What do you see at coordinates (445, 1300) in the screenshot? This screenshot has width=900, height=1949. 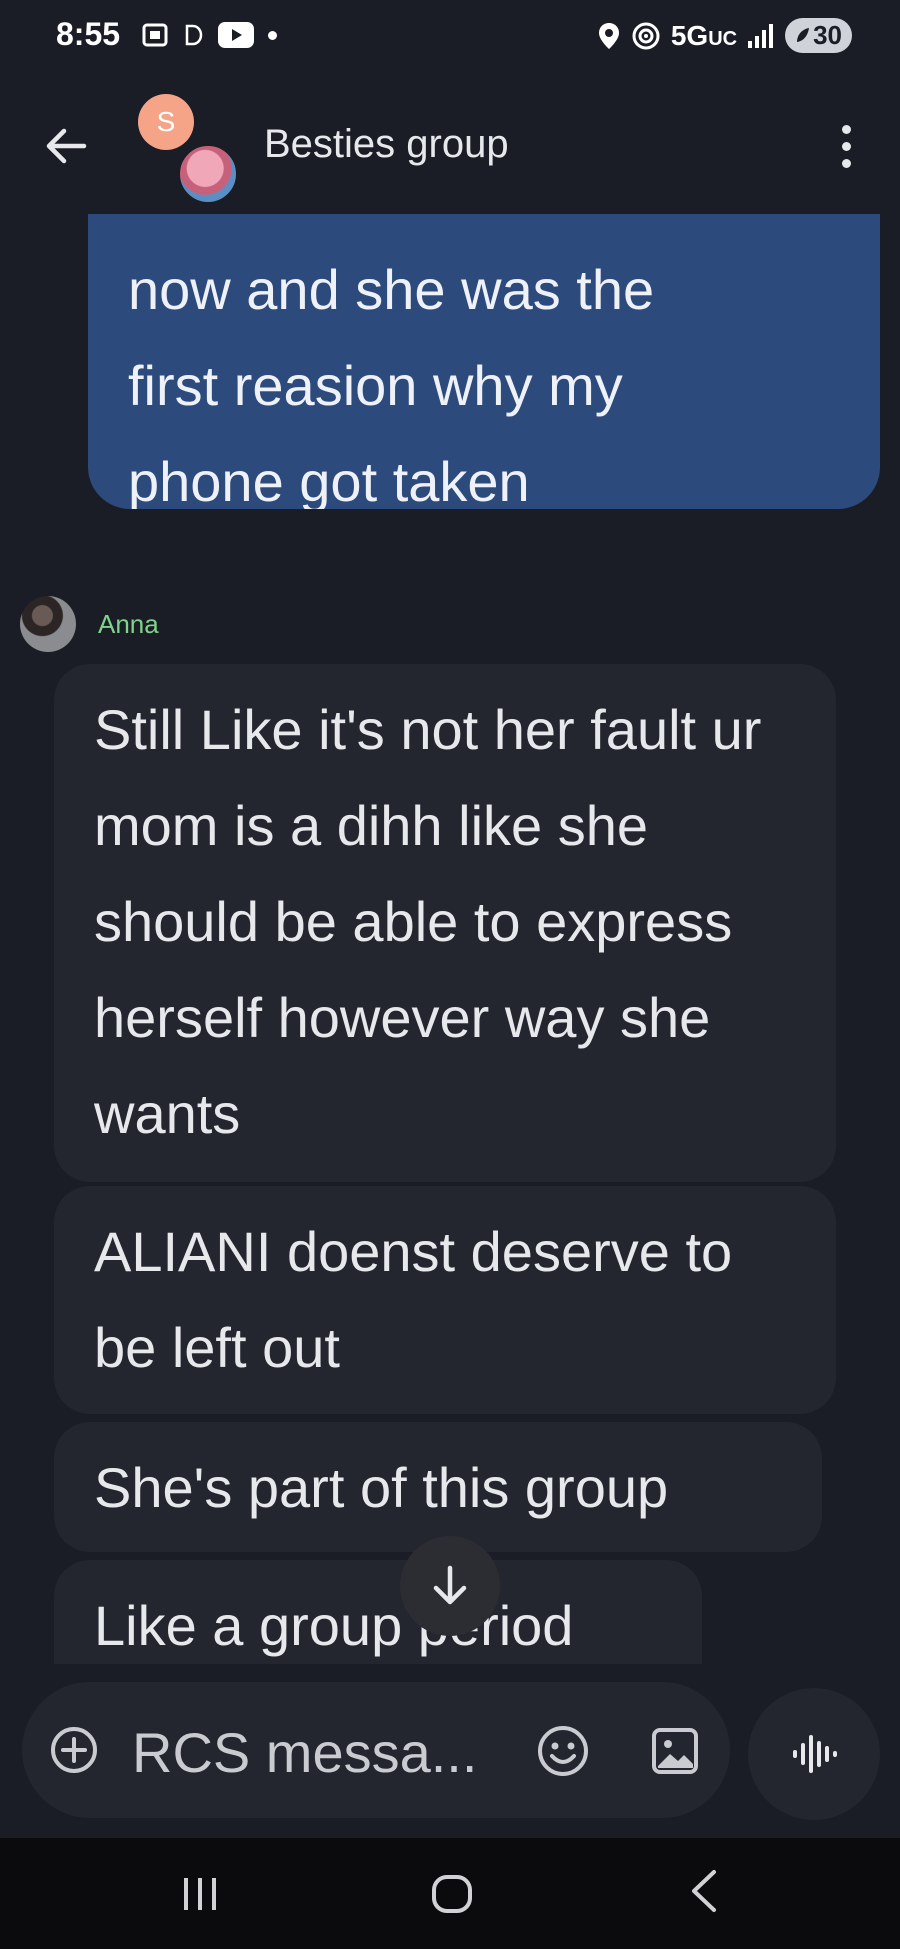 I see `received-message-bubble: ALIANI doenst deserve to be left out` at bounding box center [445, 1300].